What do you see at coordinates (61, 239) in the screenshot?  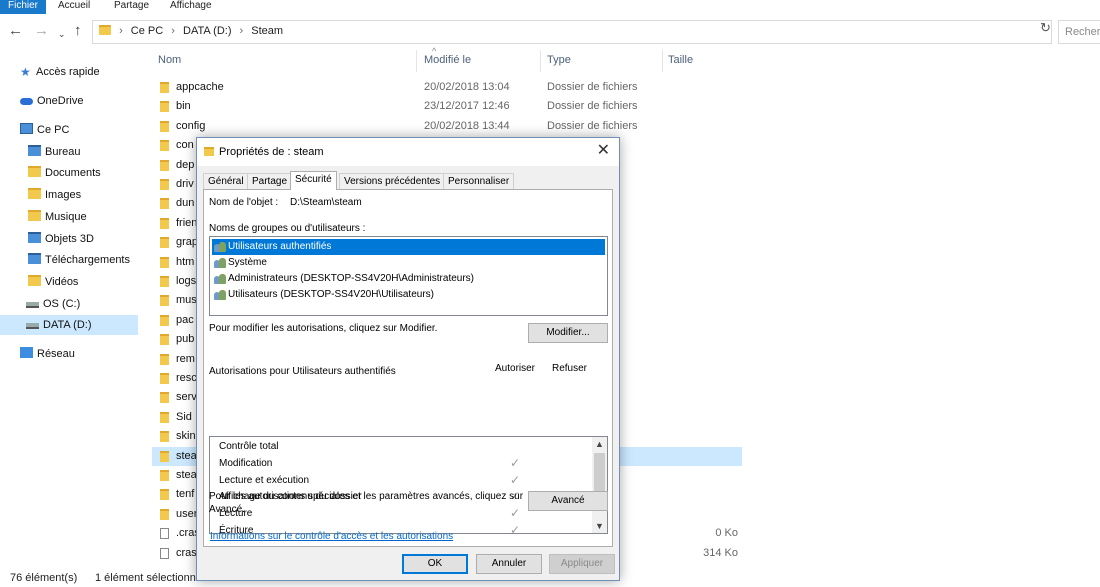 I see `nav-objets-3d: Objets 3D` at bounding box center [61, 239].